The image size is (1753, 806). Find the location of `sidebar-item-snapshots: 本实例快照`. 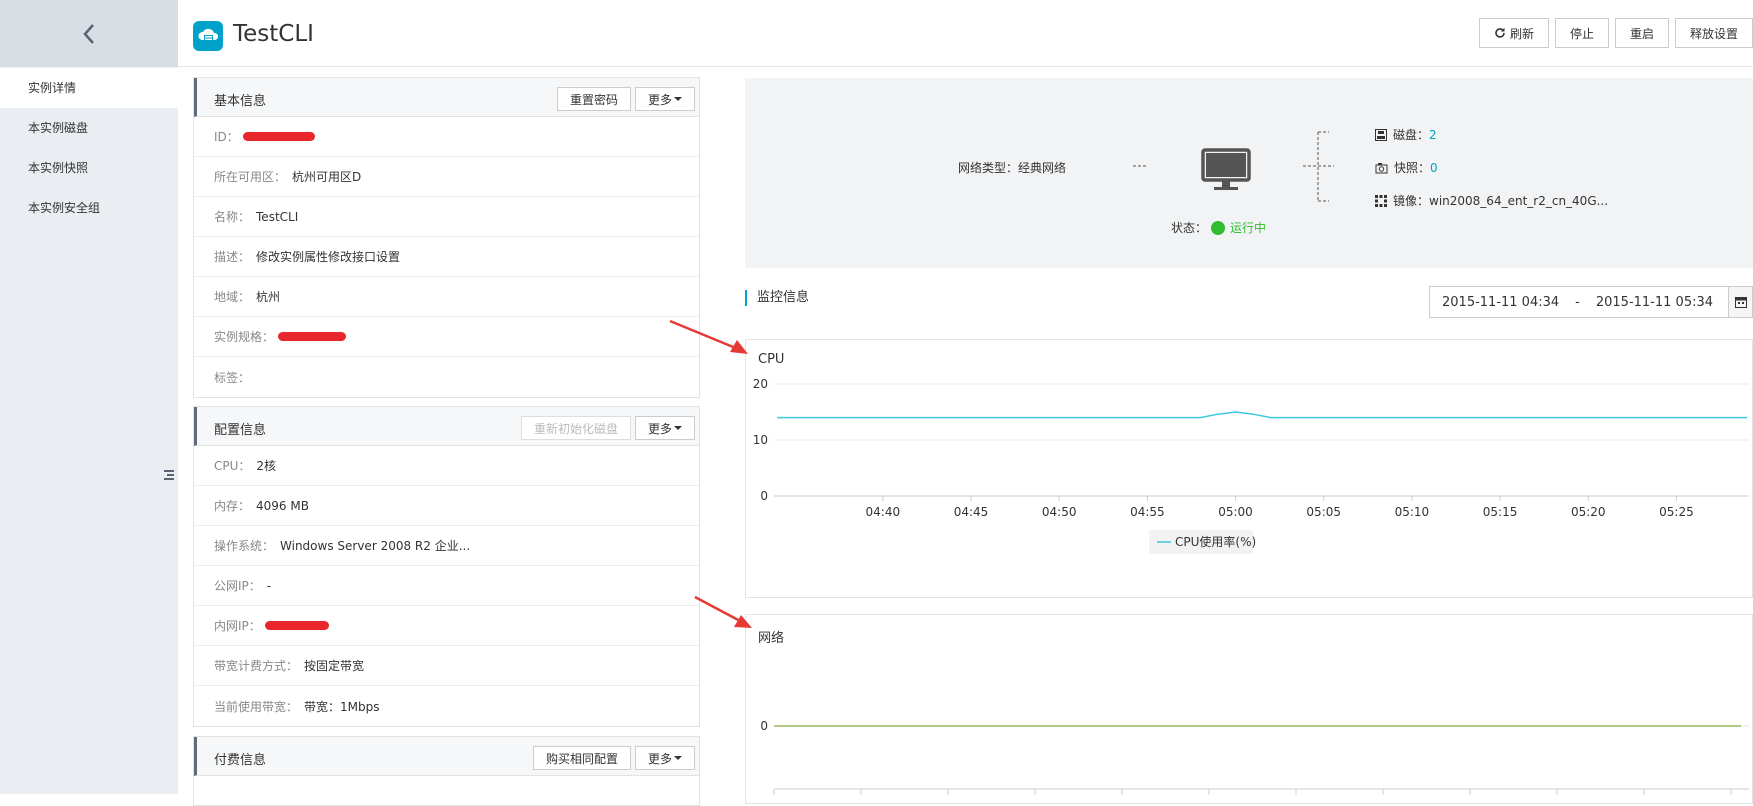

sidebar-item-snapshots: 本实例快照 is located at coordinates (89, 168).